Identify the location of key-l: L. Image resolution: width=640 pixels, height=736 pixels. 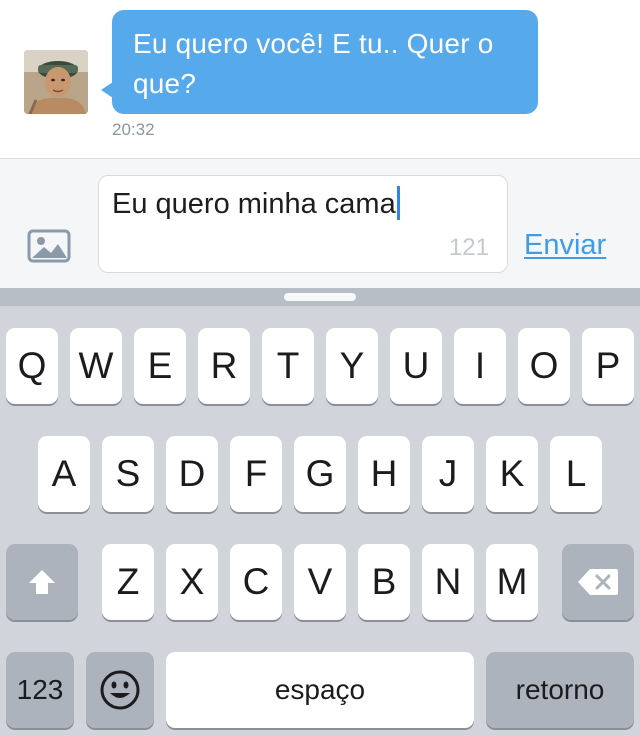
(576, 474).